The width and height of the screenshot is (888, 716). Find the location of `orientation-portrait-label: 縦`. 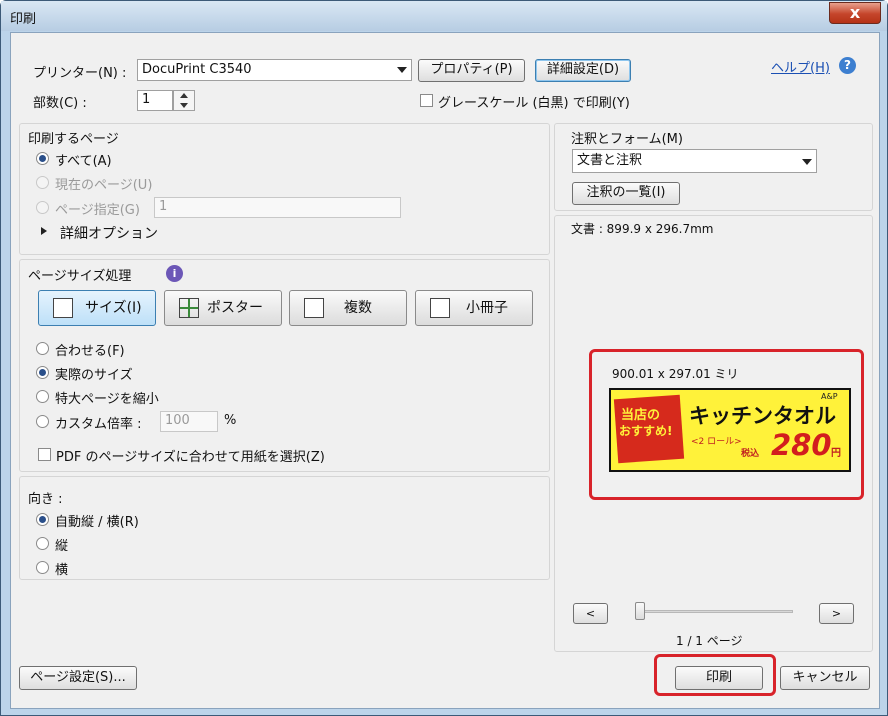

orientation-portrait-label: 縦 is located at coordinates (62, 546).